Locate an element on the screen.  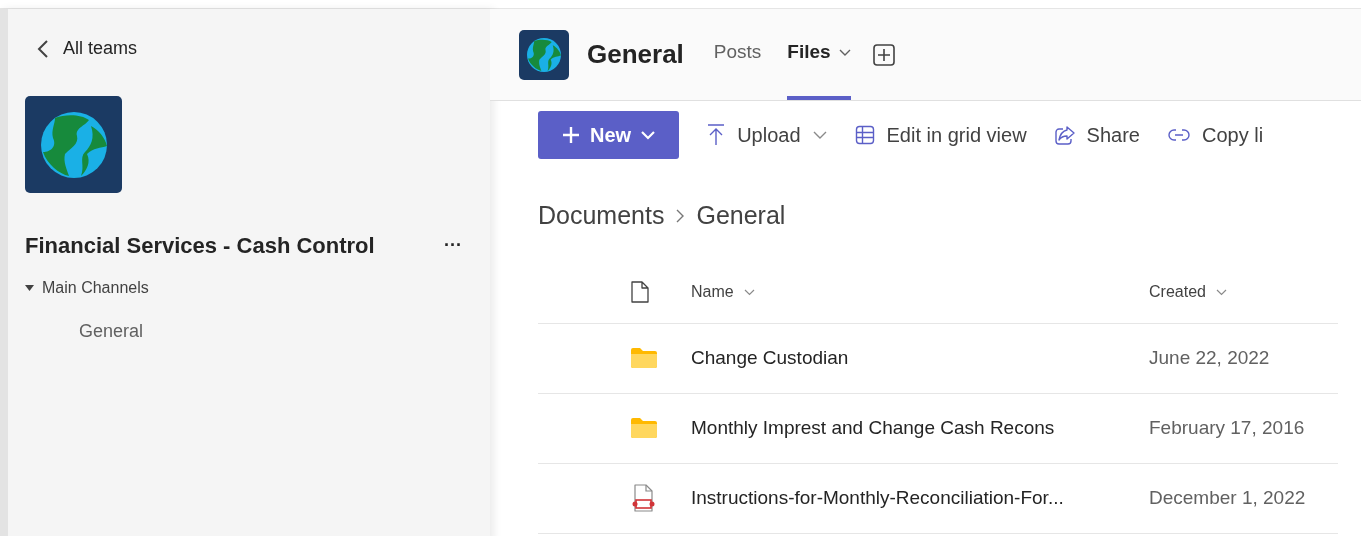
file-name: Change Custodian is located at coordinates (920, 358).